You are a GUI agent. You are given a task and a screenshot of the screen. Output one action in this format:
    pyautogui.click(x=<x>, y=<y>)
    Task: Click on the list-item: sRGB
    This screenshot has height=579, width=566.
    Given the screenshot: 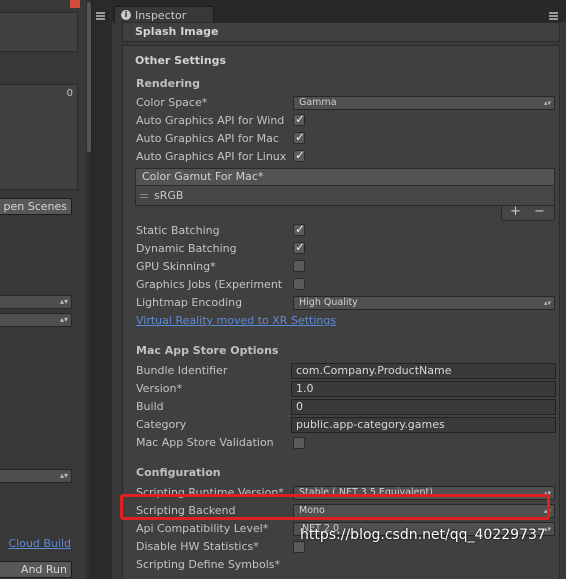 What is the action you would take?
    pyautogui.click(x=345, y=196)
    